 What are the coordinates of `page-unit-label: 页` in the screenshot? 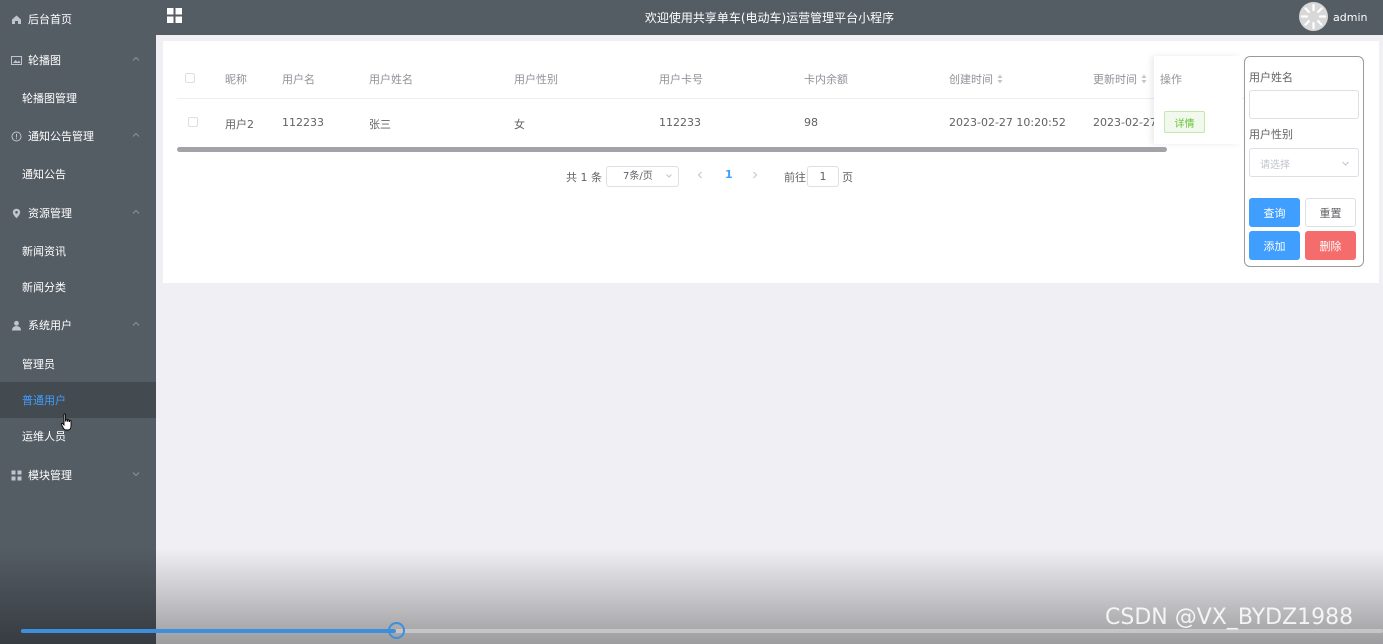 It's located at (847, 177).